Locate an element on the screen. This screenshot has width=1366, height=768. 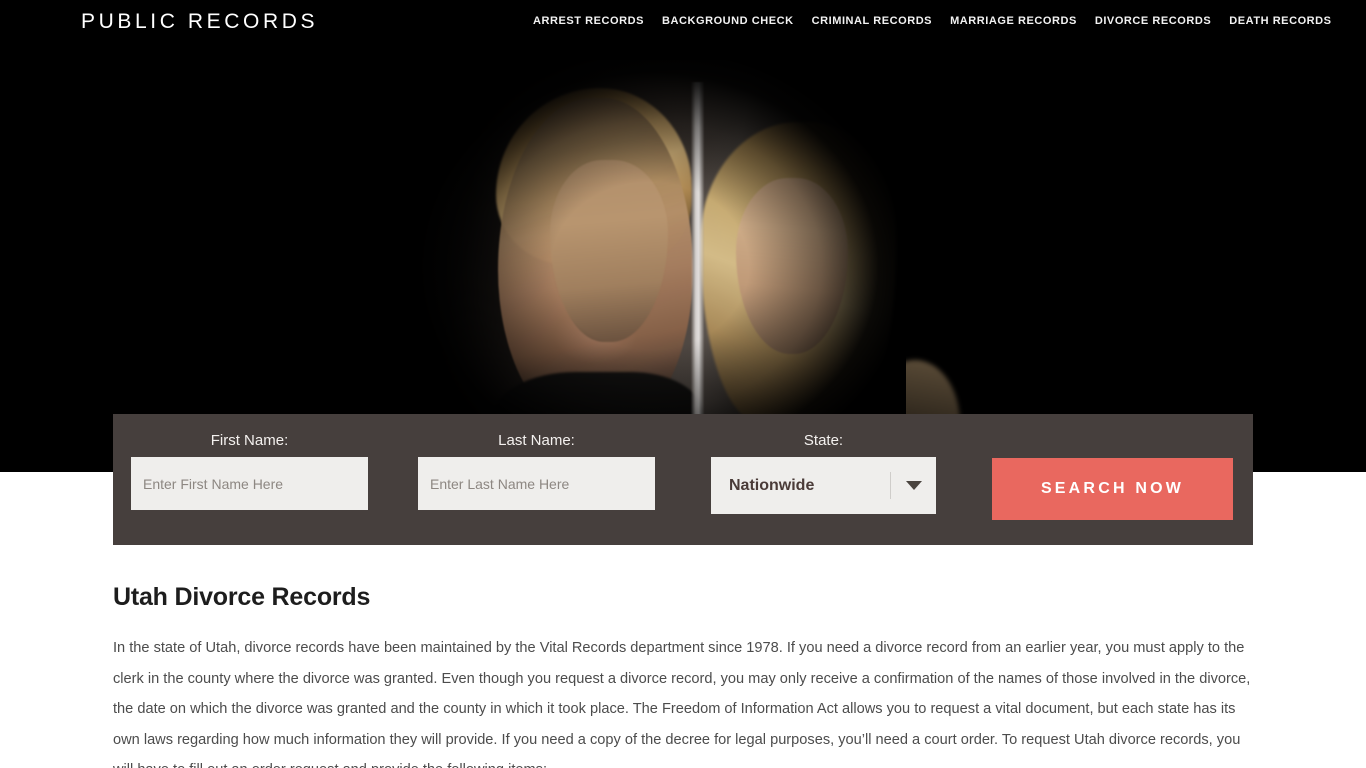
first-name-field-group: First Name: is located at coordinates (249, 470).